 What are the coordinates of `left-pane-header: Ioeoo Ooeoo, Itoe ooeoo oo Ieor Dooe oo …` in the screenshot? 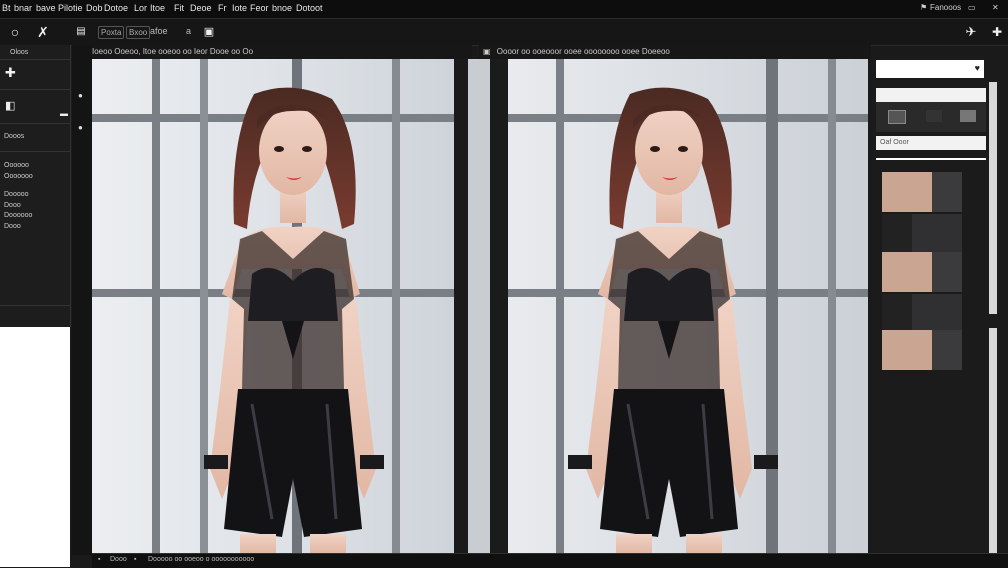 It's located at (282, 52).